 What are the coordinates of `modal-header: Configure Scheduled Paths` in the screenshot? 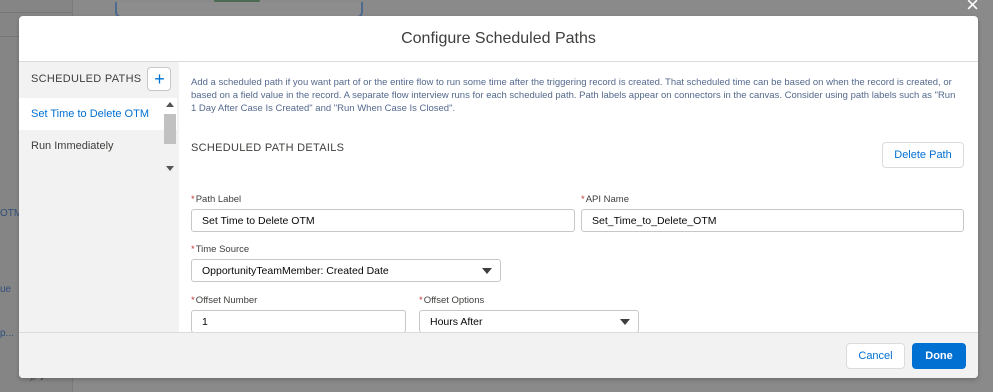 It's located at (498, 39).